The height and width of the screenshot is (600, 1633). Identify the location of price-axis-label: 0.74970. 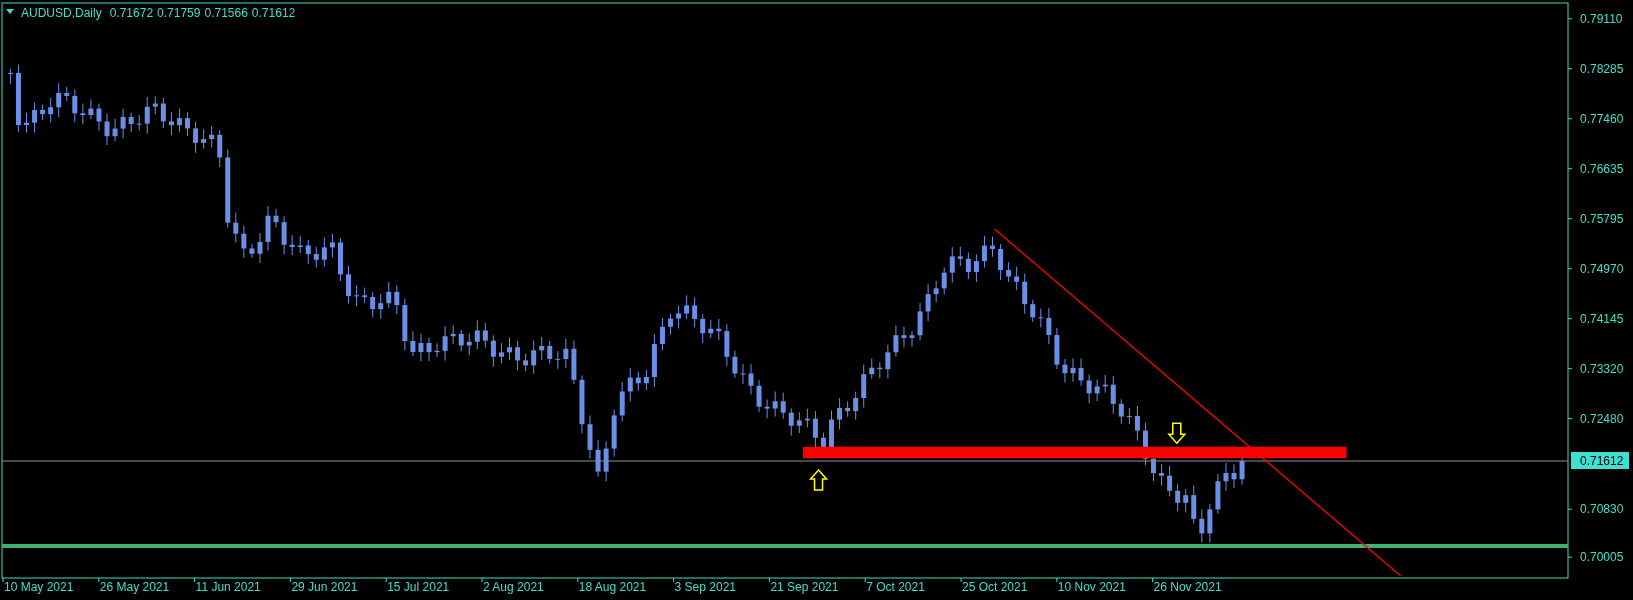
(1602, 268).